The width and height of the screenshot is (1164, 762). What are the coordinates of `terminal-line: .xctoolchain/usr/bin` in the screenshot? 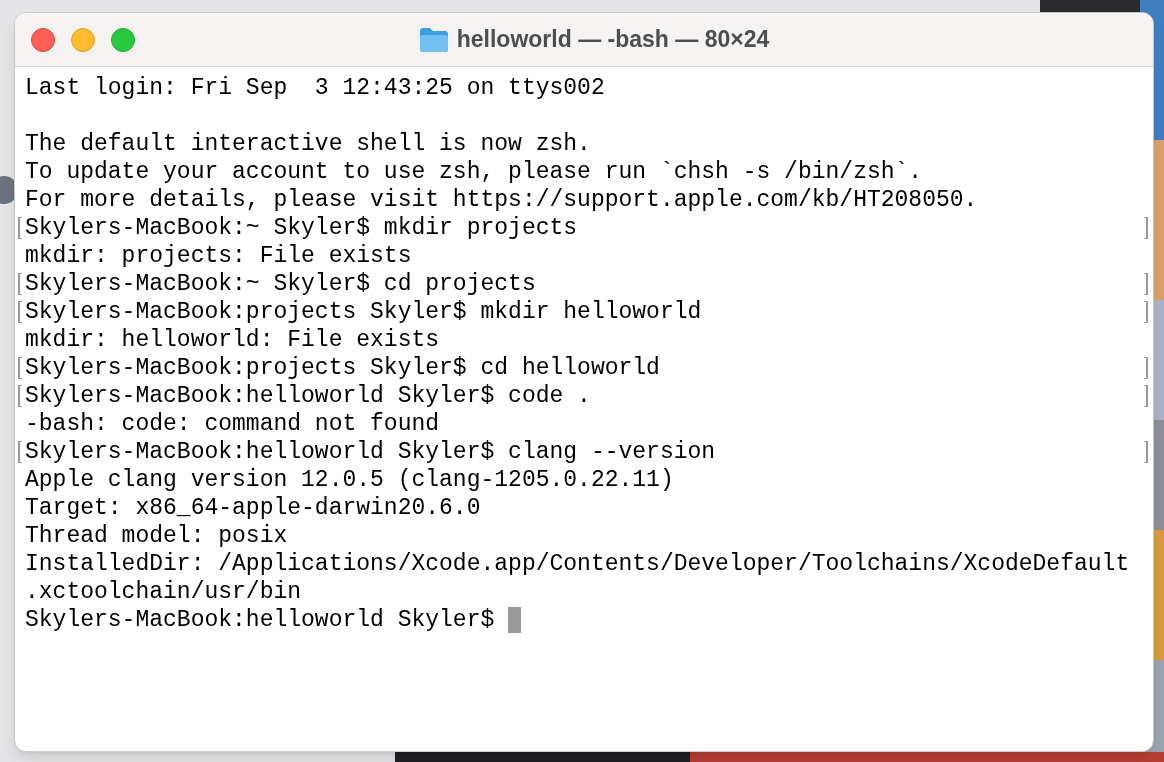 It's located at (163, 592).